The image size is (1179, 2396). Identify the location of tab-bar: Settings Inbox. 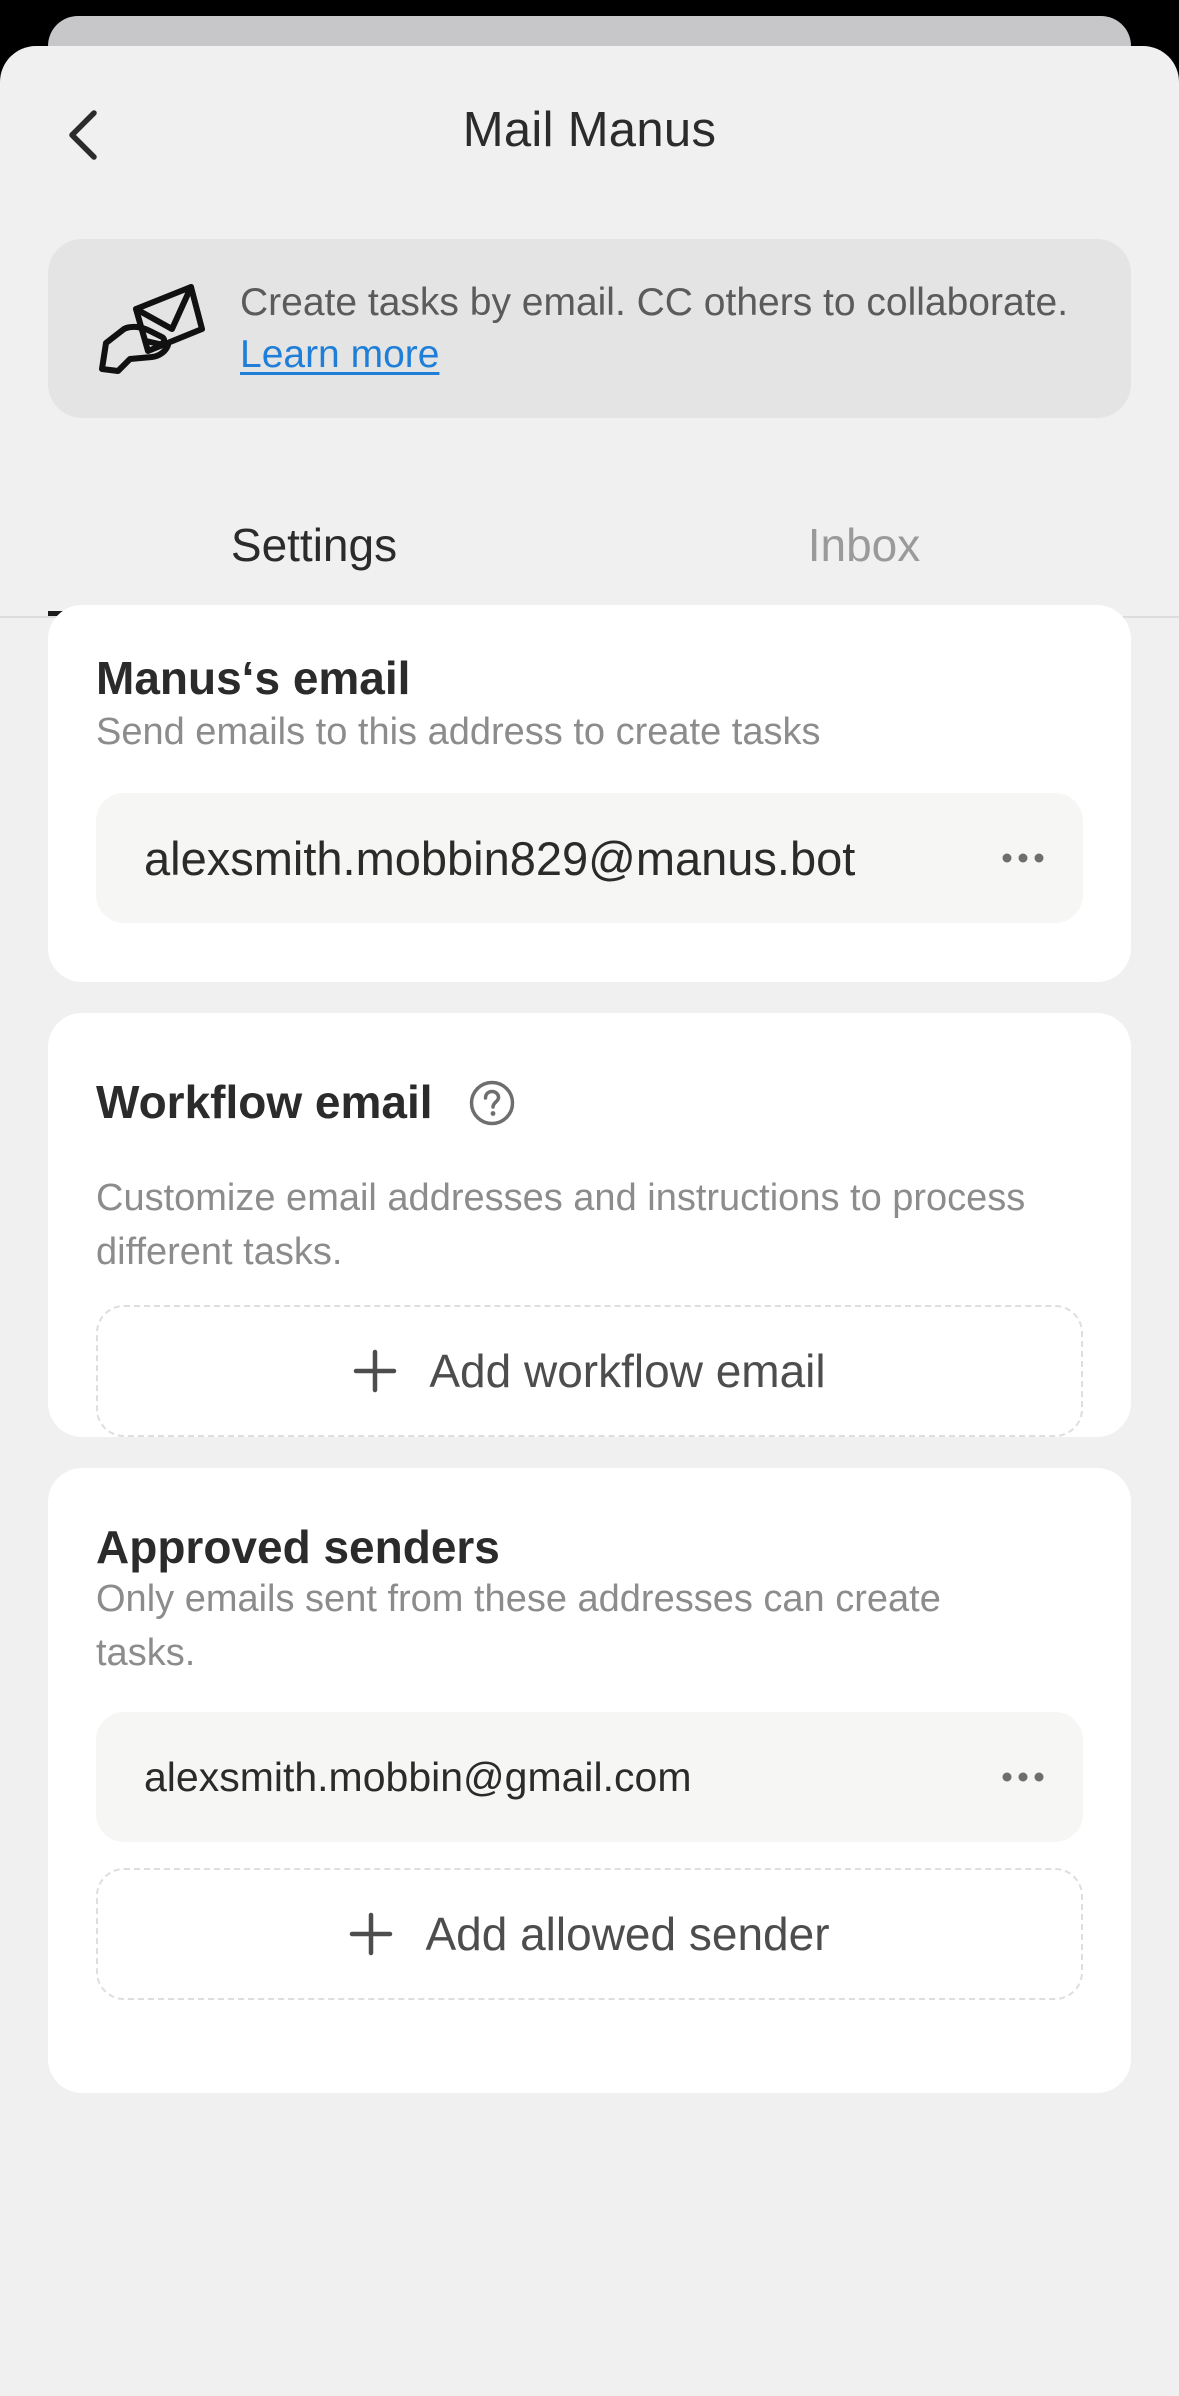
(589, 547).